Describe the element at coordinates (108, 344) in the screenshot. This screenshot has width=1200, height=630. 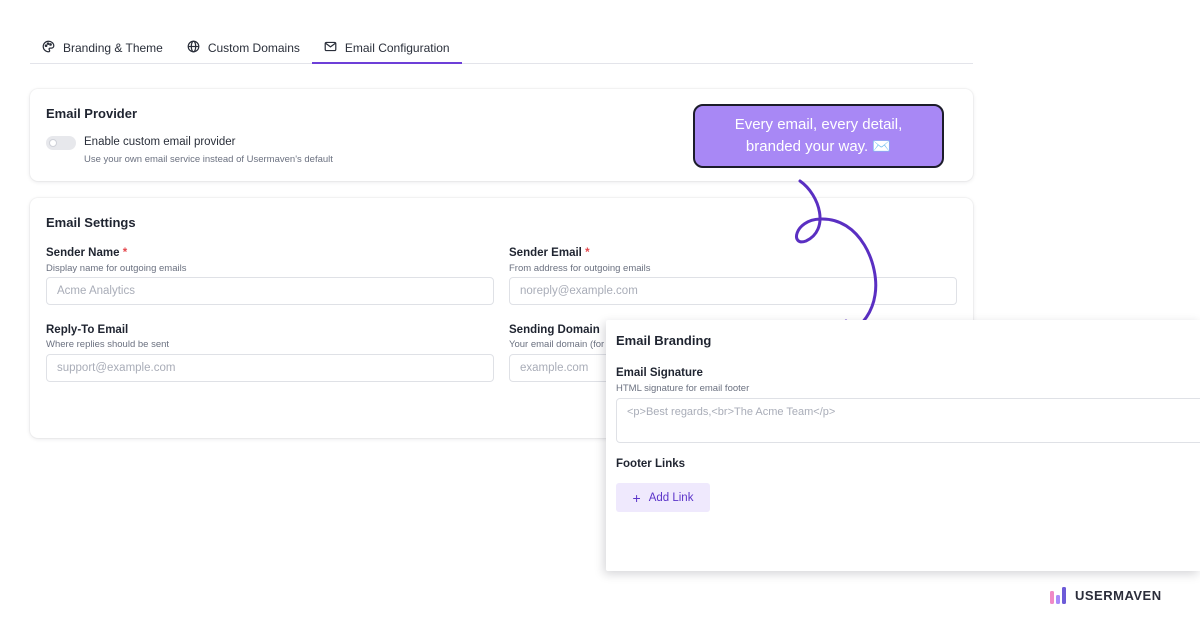
I see `reply-to-help: Where replies should be sent` at that location.